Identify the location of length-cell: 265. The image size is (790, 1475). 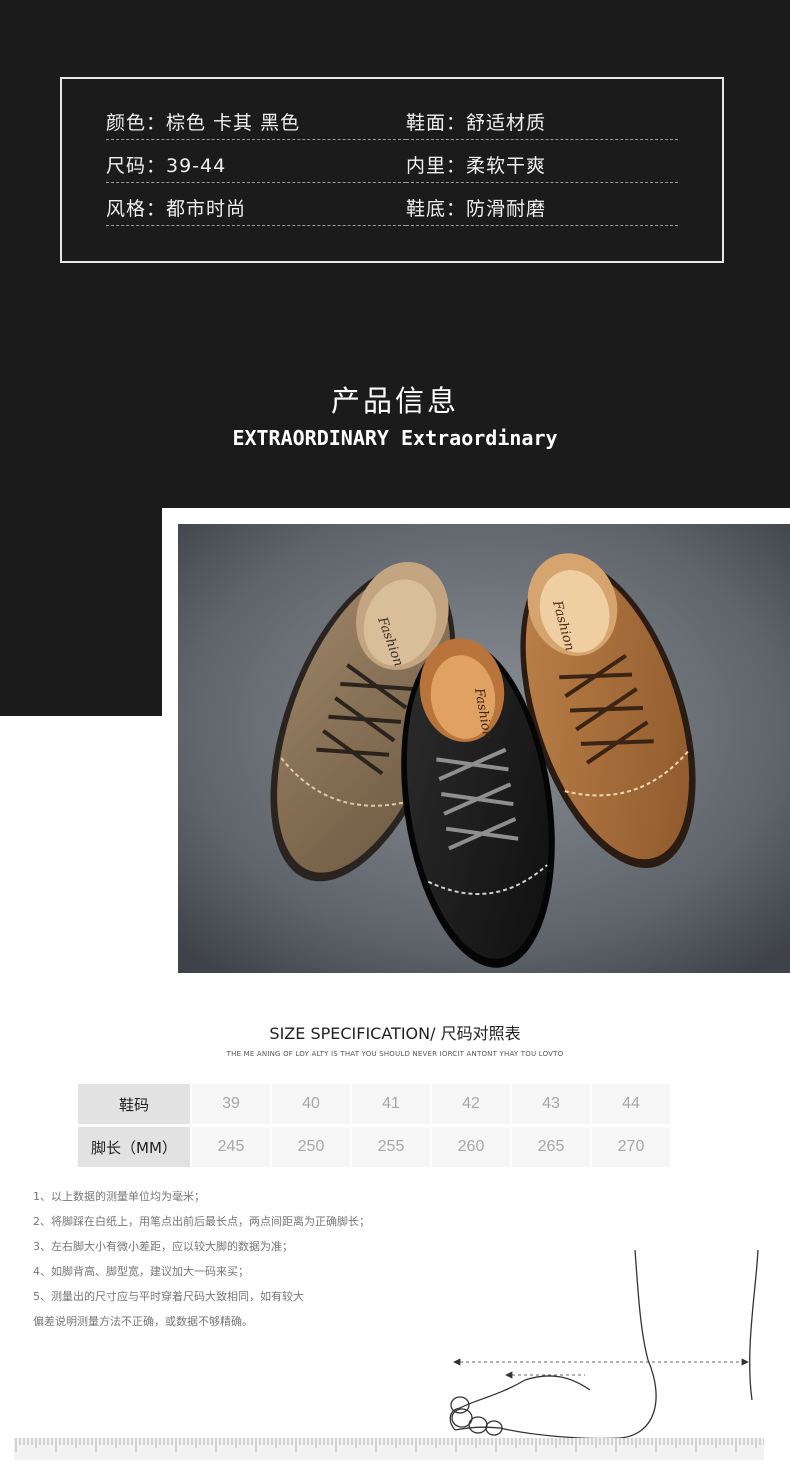
(551, 1147).